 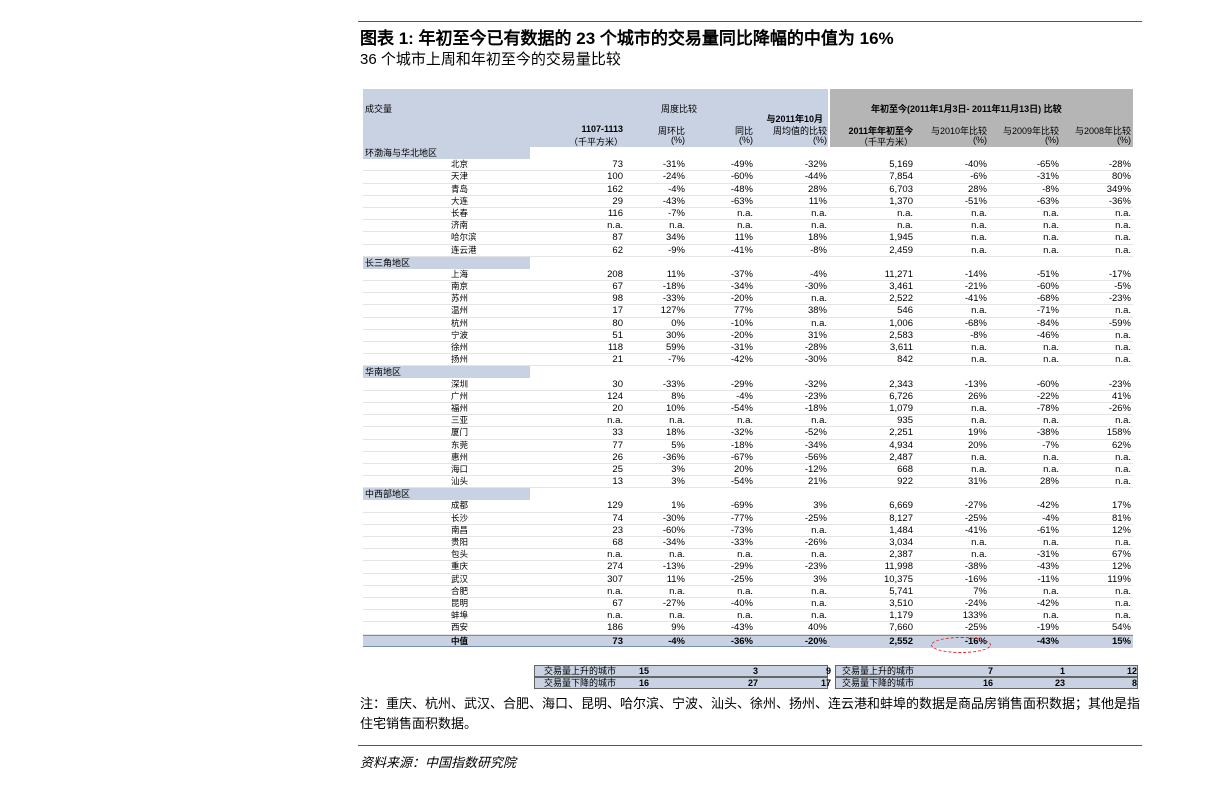 What do you see at coordinates (901, 603) in the screenshot?
I see `table-cell: 3,510` at bounding box center [901, 603].